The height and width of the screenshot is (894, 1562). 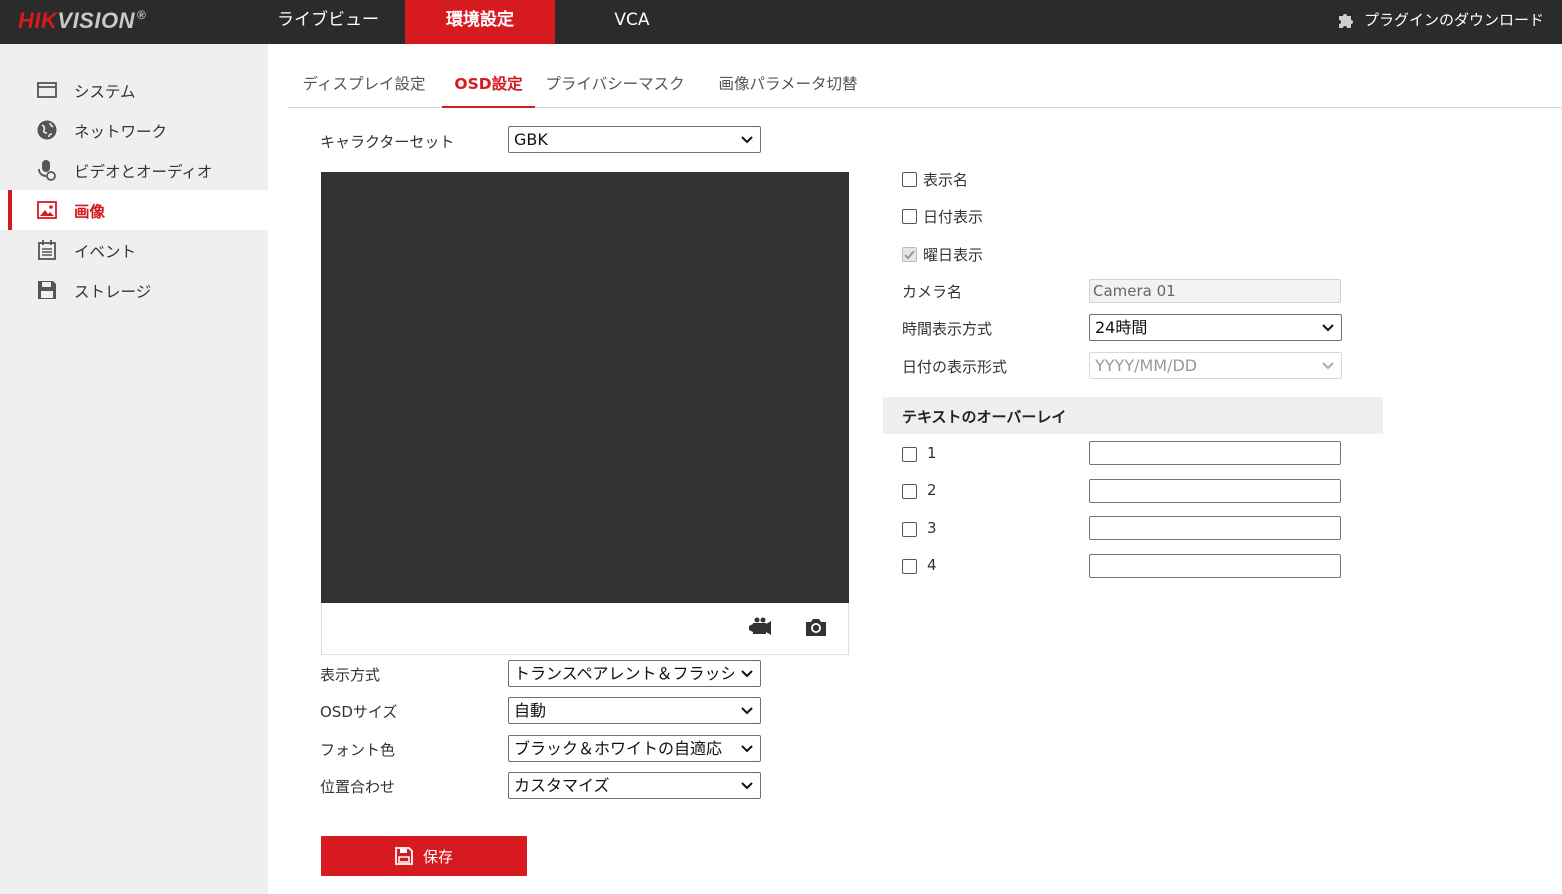 What do you see at coordinates (562, 785) in the screenshot?
I see `alignment-value: カスタマイズ` at bounding box center [562, 785].